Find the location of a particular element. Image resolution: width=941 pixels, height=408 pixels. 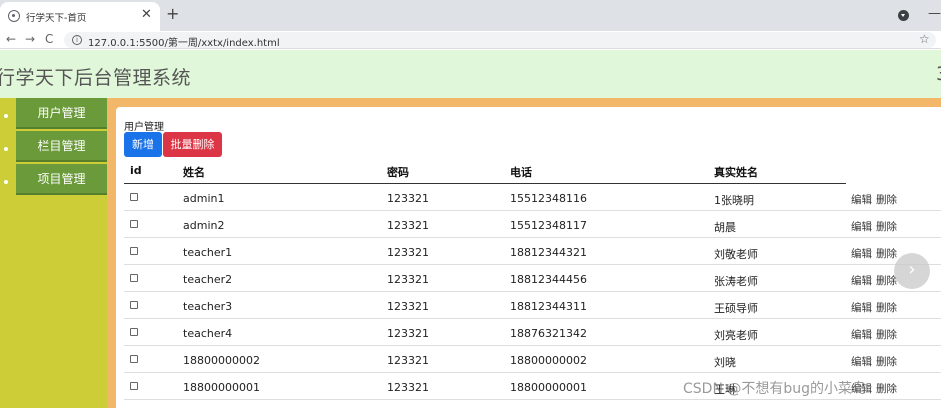

page-title: 行学天下后台管理系统 is located at coordinates (96, 78).